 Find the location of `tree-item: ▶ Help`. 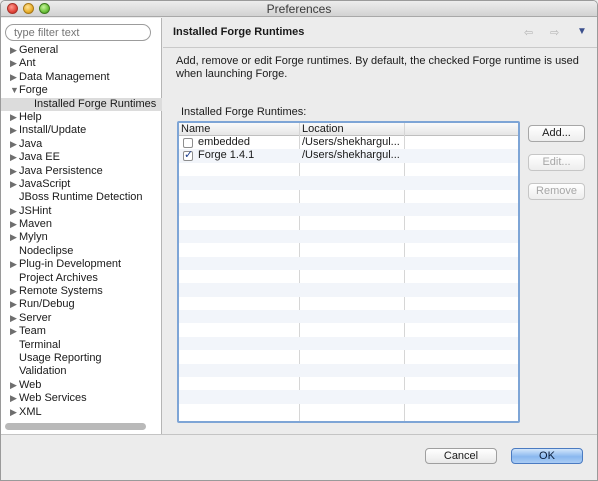

tree-item: ▶ Help is located at coordinates (81, 117).